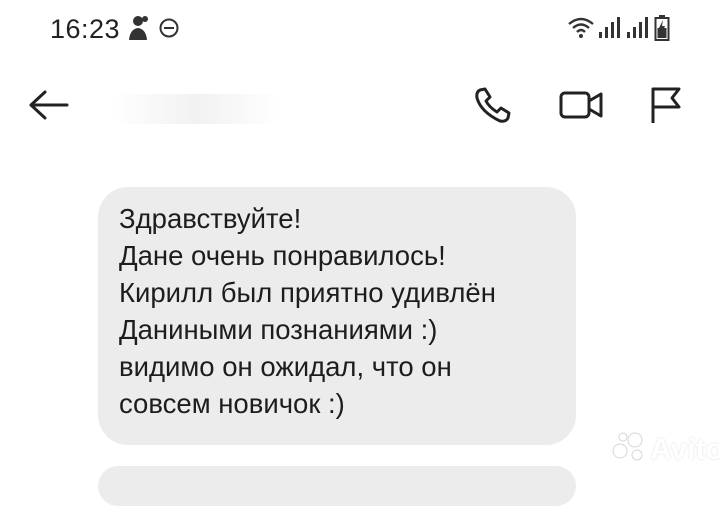 The image size is (720, 506). Describe the element at coordinates (169, 30) in the screenshot. I see `do-not-disturb-icon` at that location.